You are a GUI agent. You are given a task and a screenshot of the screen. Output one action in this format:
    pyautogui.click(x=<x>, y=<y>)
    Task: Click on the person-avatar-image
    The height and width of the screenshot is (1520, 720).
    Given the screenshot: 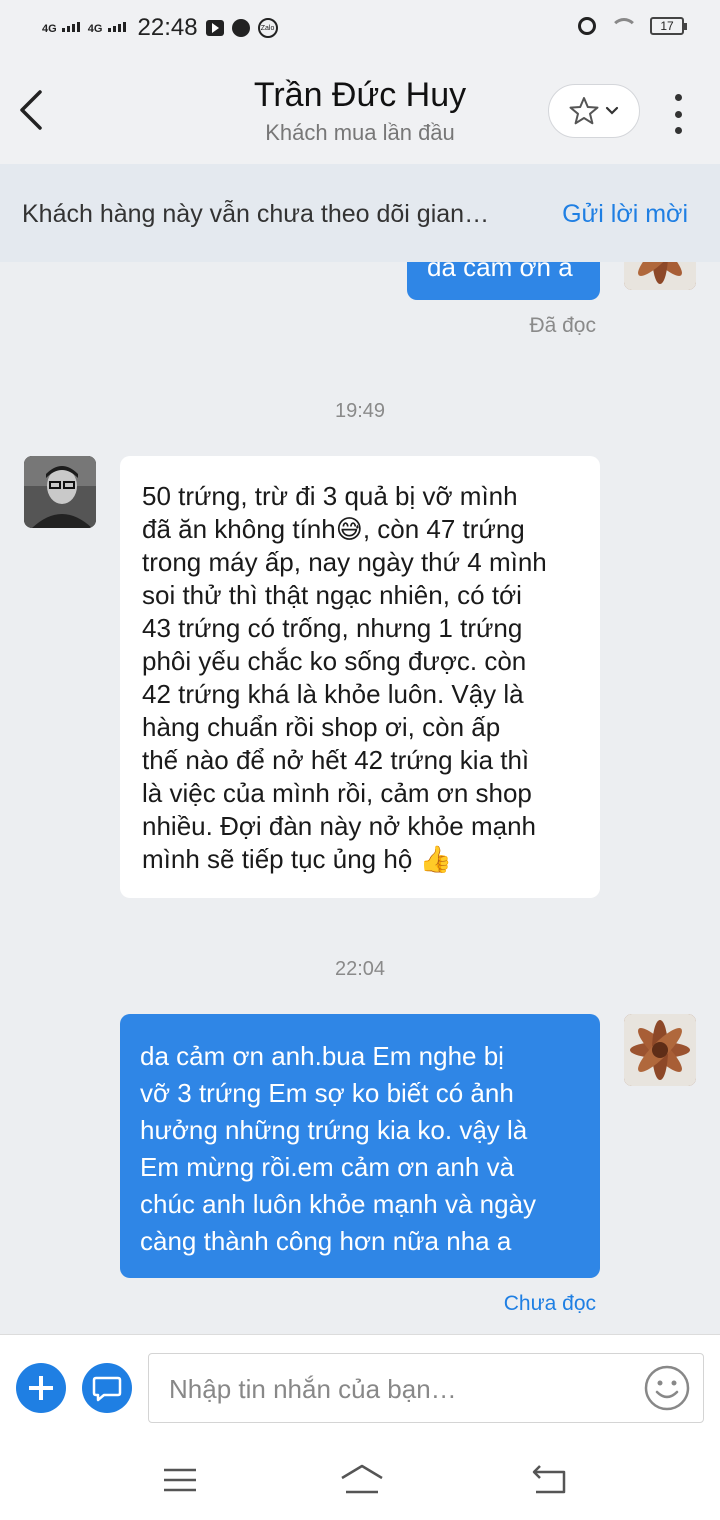 What is the action you would take?
    pyautogui.click(x=60, y=492)
    